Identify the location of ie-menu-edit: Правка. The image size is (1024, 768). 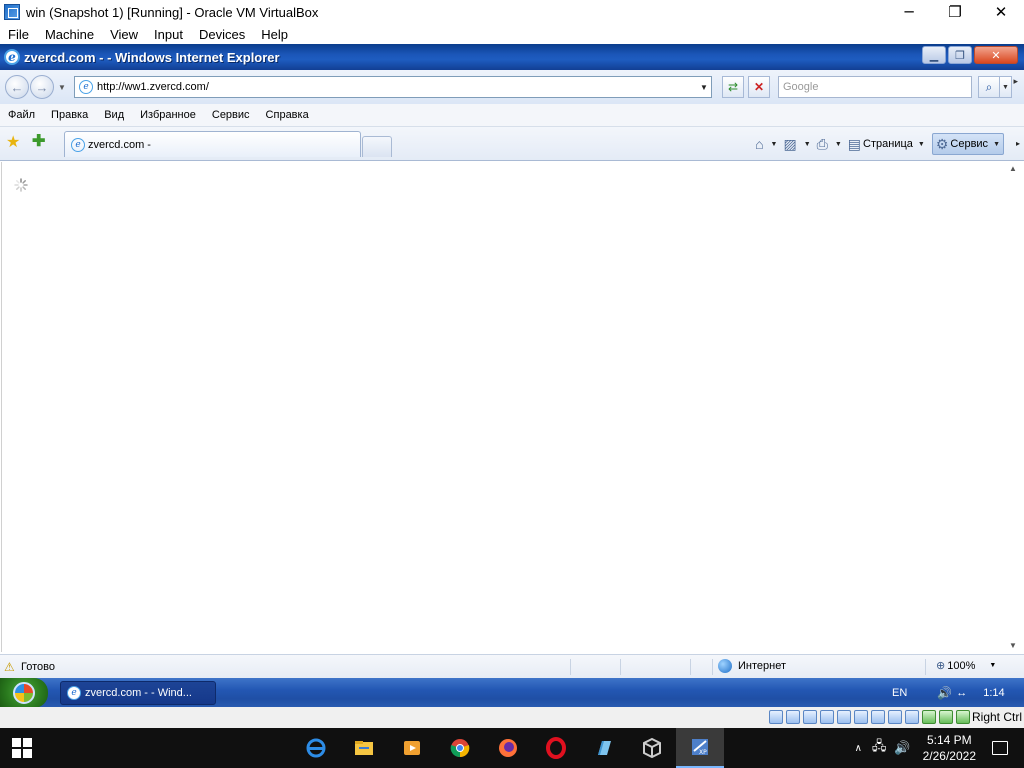
(69, 115).